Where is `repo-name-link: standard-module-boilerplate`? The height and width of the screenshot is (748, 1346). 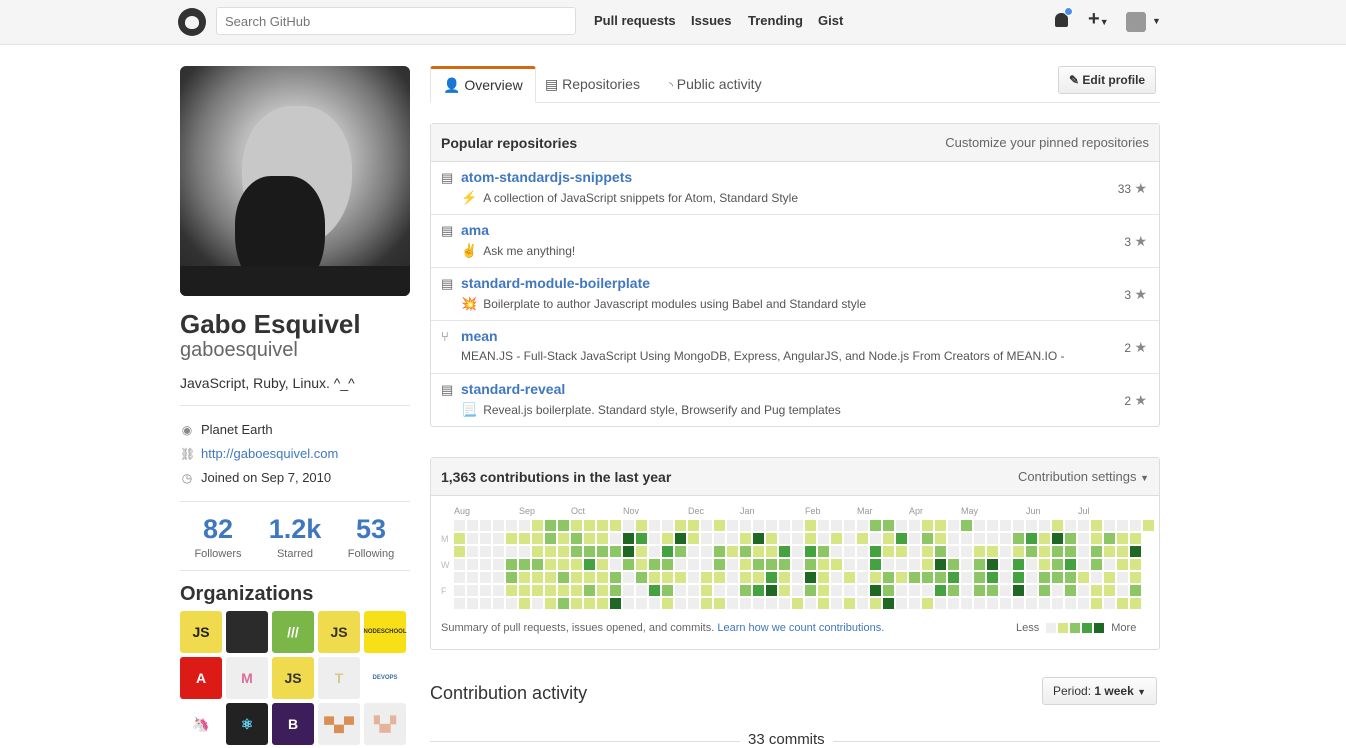 repo-name-link: standard-module-boilerplate is located at coordinates (555, 283).